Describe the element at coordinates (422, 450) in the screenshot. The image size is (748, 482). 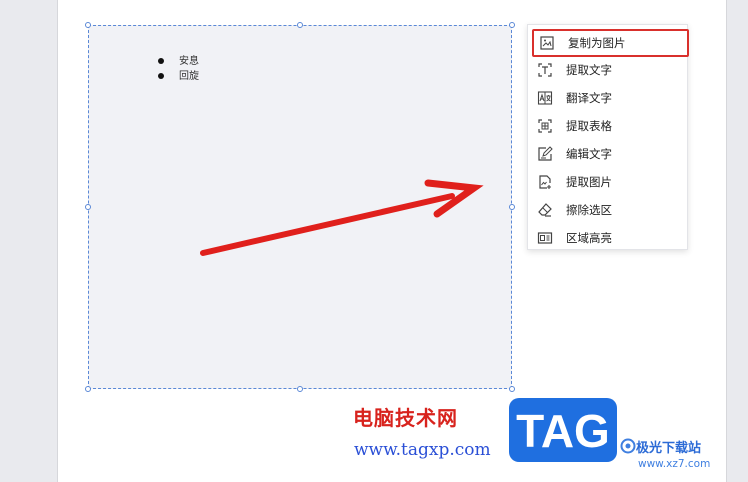
I see `watermark-site-url: www.tagxp.com` at that location.